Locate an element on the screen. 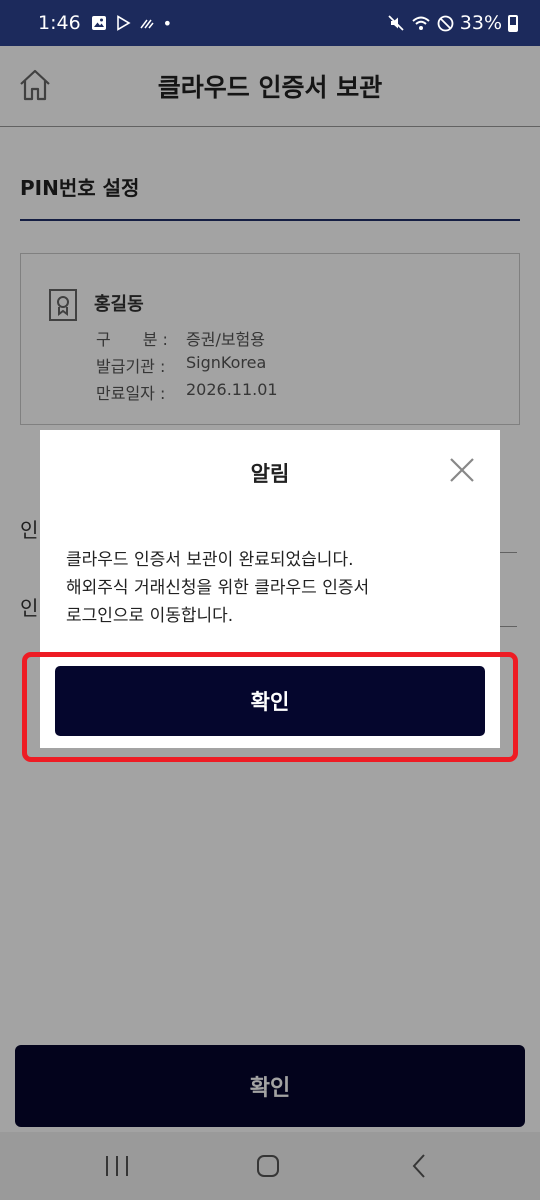 This screenshot has height=1200, width=540. close-icon is located at coordinates (462, 470).